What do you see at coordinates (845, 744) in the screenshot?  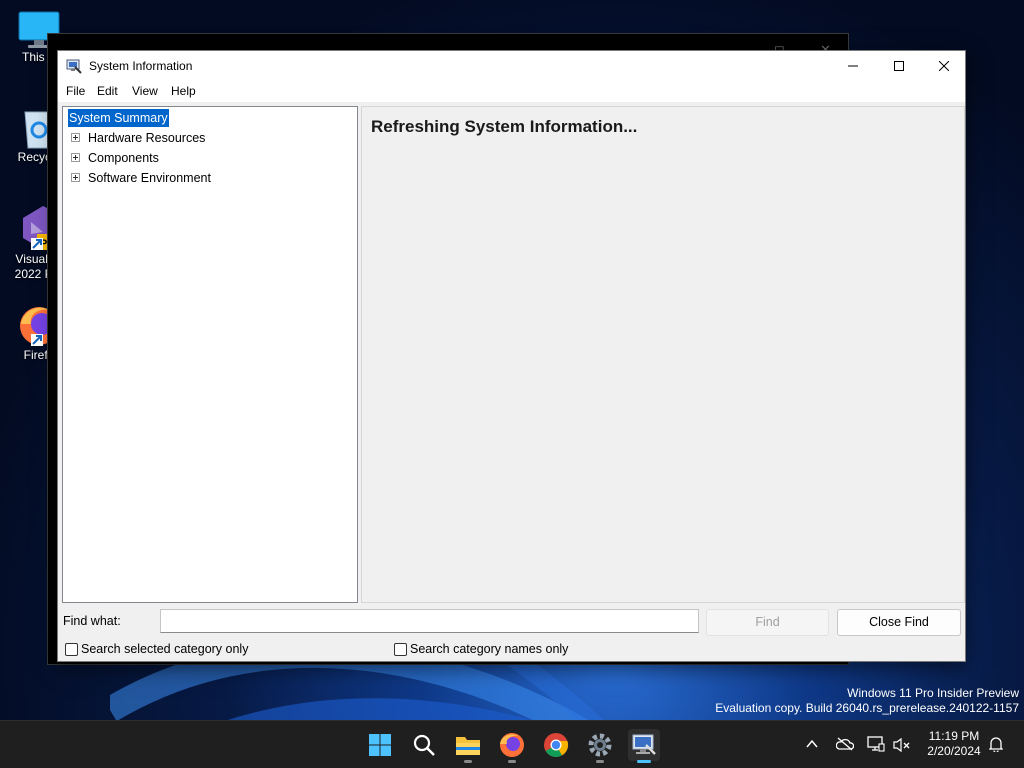 I see `onedrive-icon` at bounding box center [845, 744].